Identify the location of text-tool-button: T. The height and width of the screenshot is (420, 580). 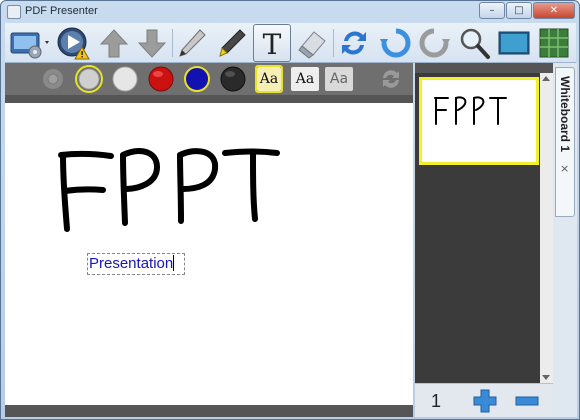
(272, 43).